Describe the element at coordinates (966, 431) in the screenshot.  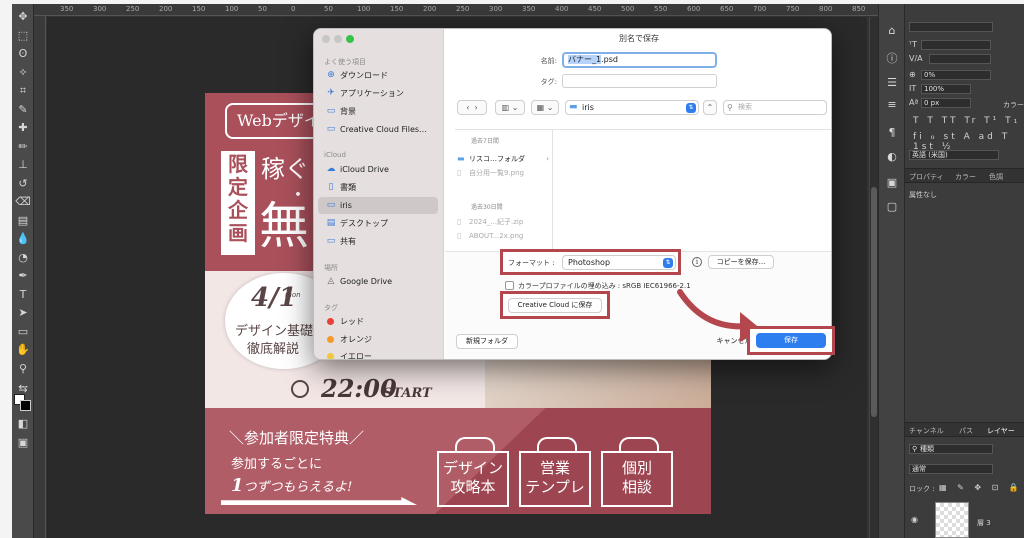
I see `tab-paths: パス` at that location.